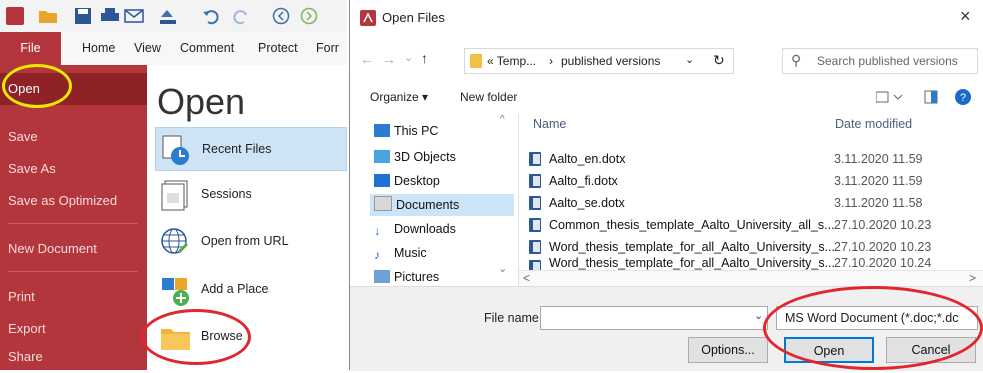 This screenshot has height=373, width=983. I want to click on view-options-icon, so click(890, 97).